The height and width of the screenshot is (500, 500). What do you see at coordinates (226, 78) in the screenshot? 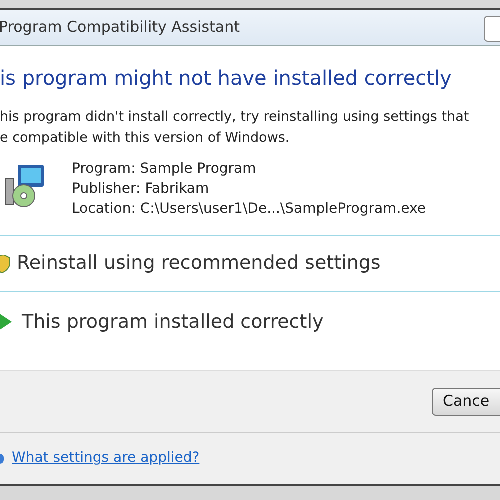
I see `dialog-heading: is program might not have installed correctly` at bounding box center [226, 78].